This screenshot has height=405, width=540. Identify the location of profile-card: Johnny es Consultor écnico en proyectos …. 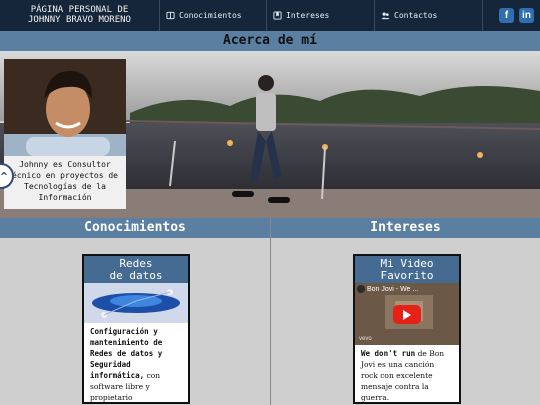
(65, 134).